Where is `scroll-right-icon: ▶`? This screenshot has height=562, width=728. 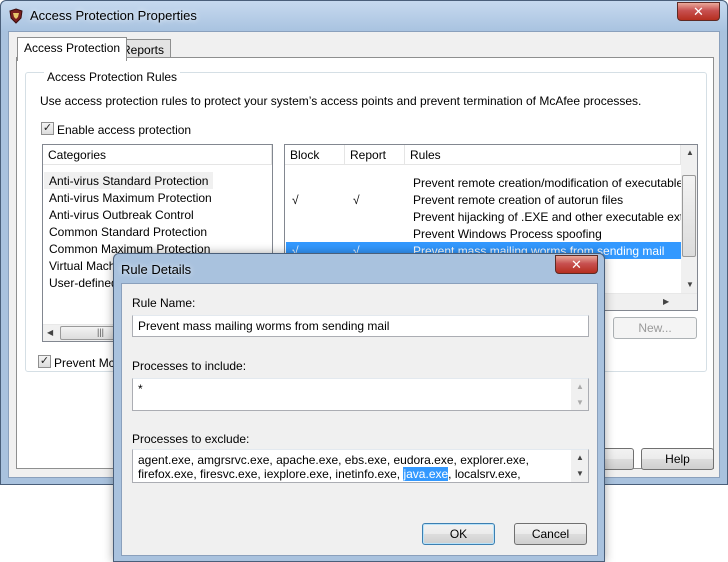 scroll-right-icon: ▶ is located at coordinates (666, 301).